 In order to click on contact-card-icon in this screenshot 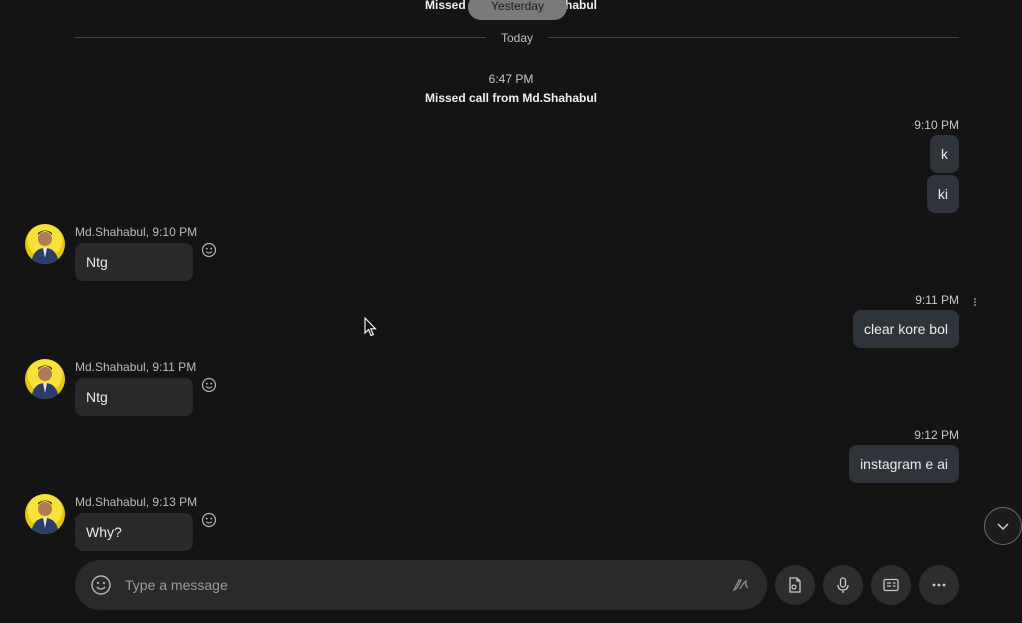, I will do `click(891, 585)`.